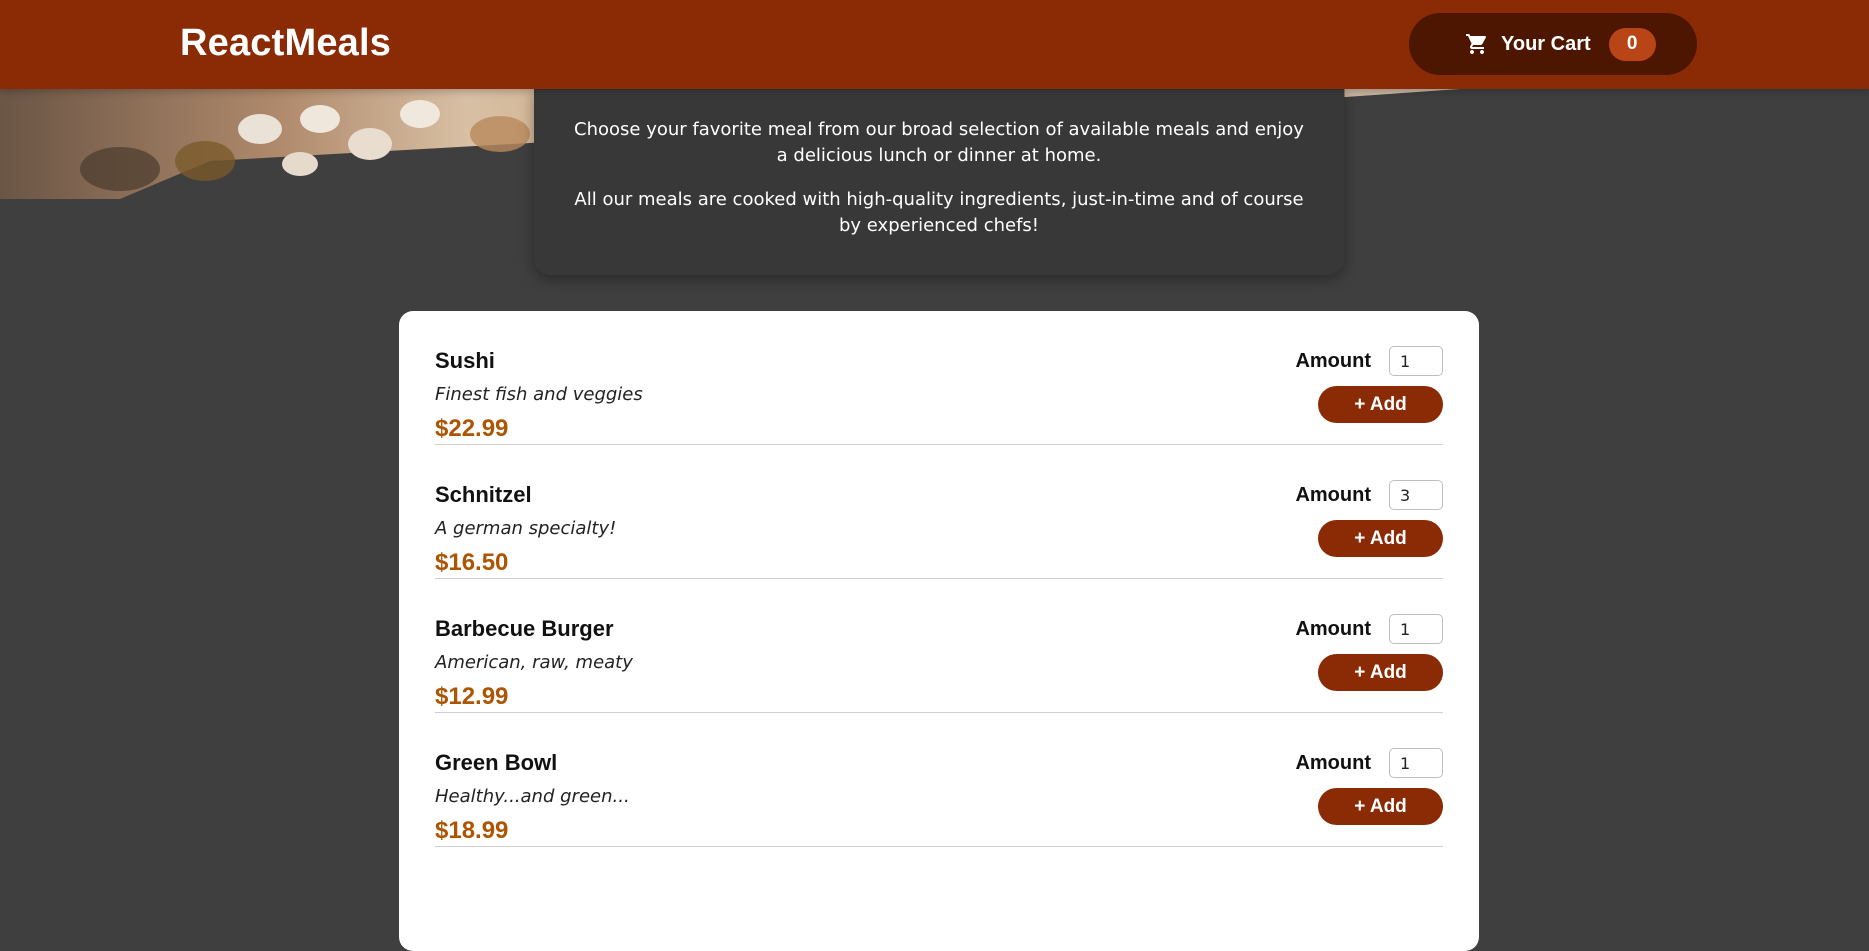  I want to click on brand-title: ReactMeals, so click(286, 43).